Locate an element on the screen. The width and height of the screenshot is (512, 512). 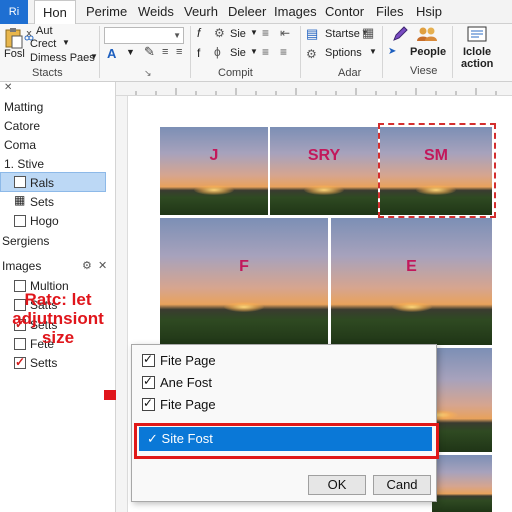
pin-icon: ✕ is located at coordinates (8, 87).